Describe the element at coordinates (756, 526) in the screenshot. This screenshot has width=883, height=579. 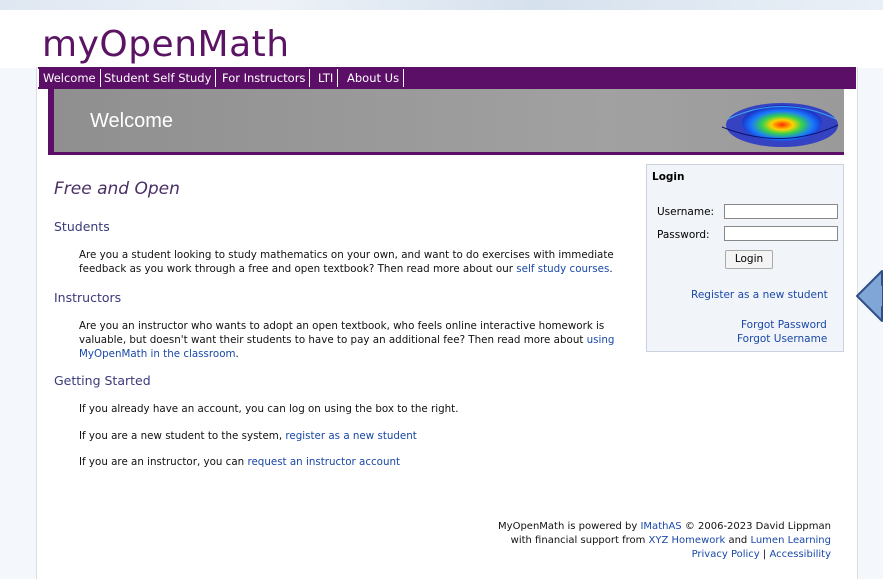
I see `footer-copyright: © 2006-2023 David Lippman` at that location.